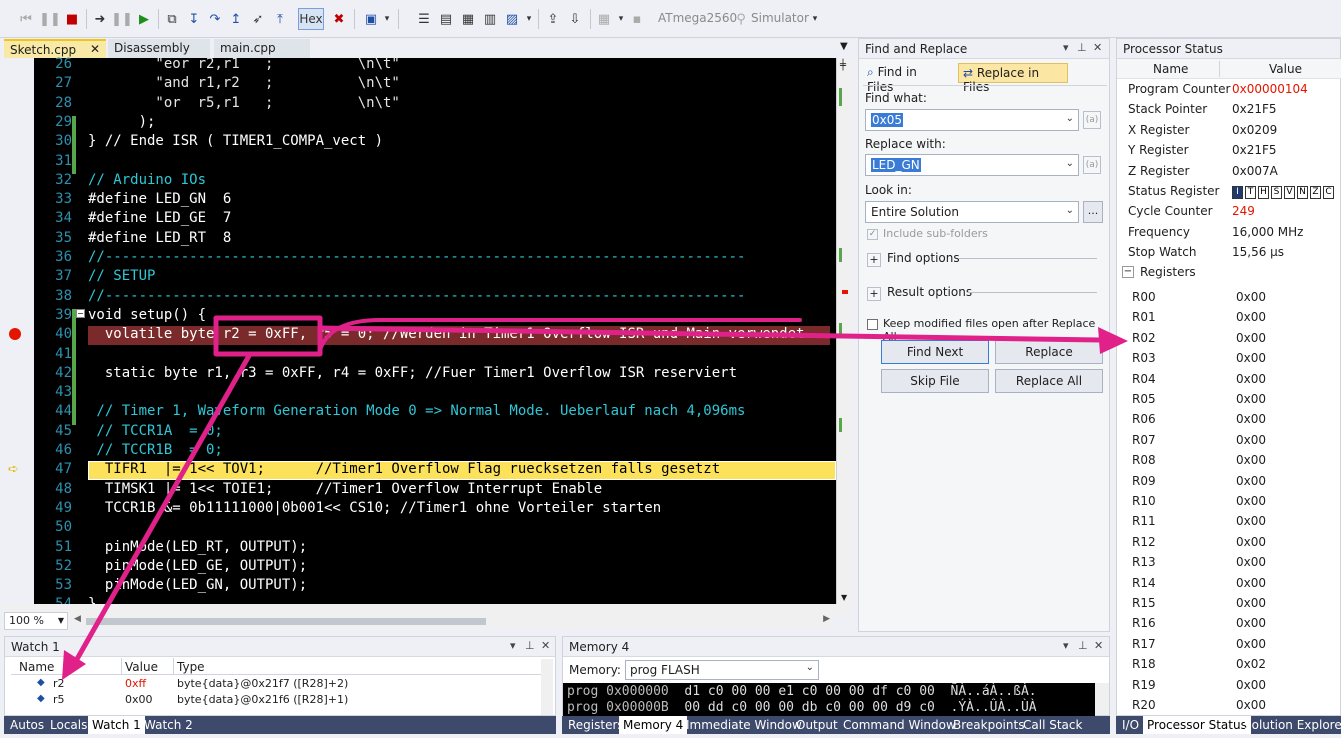  What do you see at coordinates (191, 667) in the screenshot?
I see `column-type-header: Type` at bounding box center [191, 667].